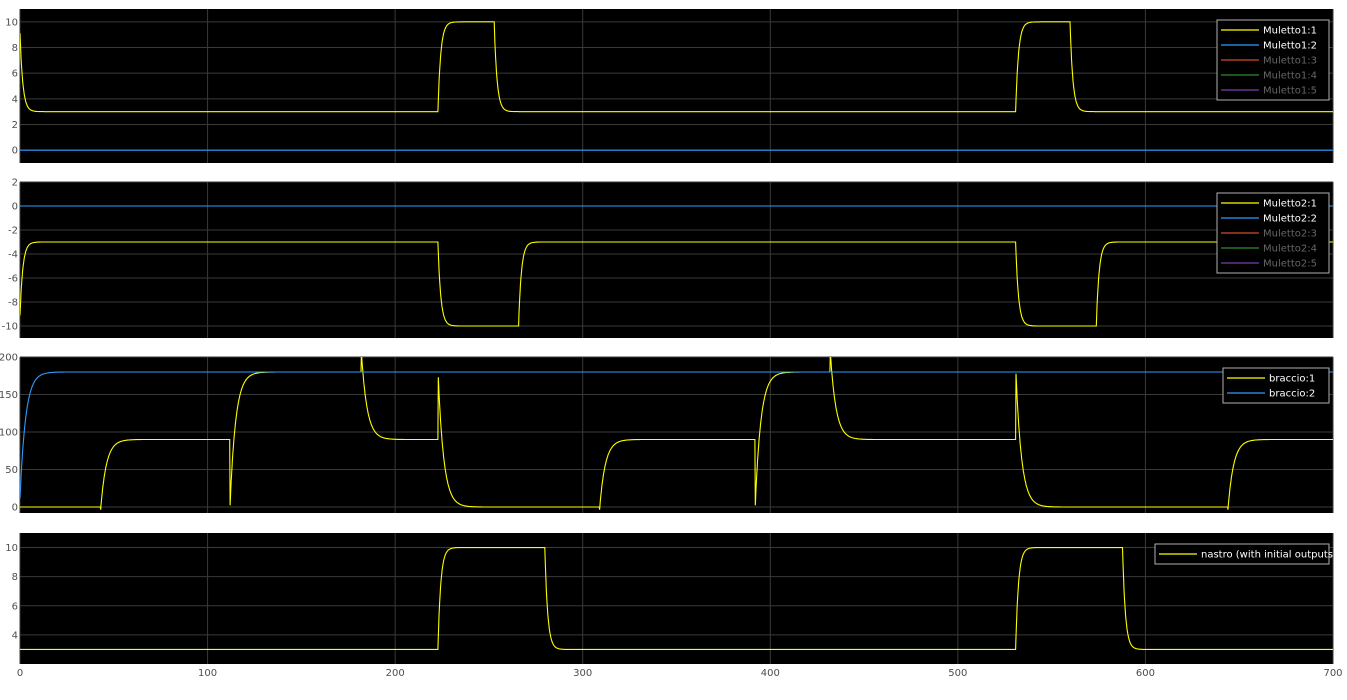 This screenshot has width=1347, height=700. What do you see at coordinates (207, 673) in the screenshot?
I see `x-tick-label: 100` at bounding box center [207, 673].